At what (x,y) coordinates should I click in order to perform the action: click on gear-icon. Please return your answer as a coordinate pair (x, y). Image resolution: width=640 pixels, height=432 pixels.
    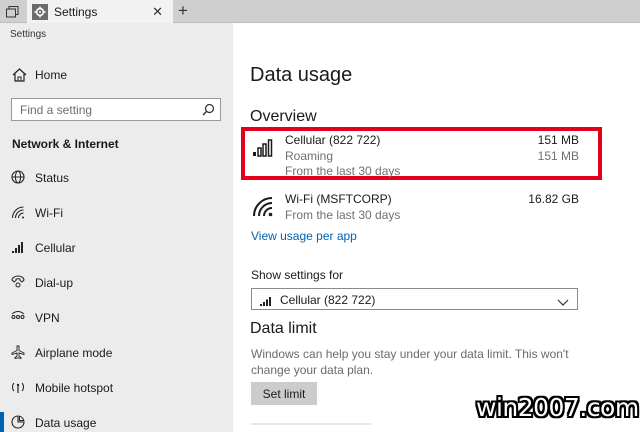
    Looking at the image, I should click on (40, 11).